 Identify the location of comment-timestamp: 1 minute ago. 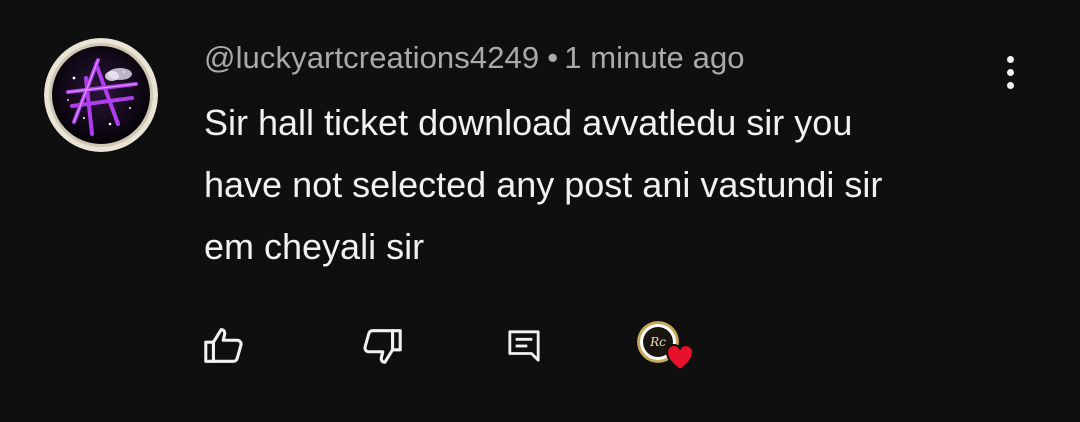
(654, 57).